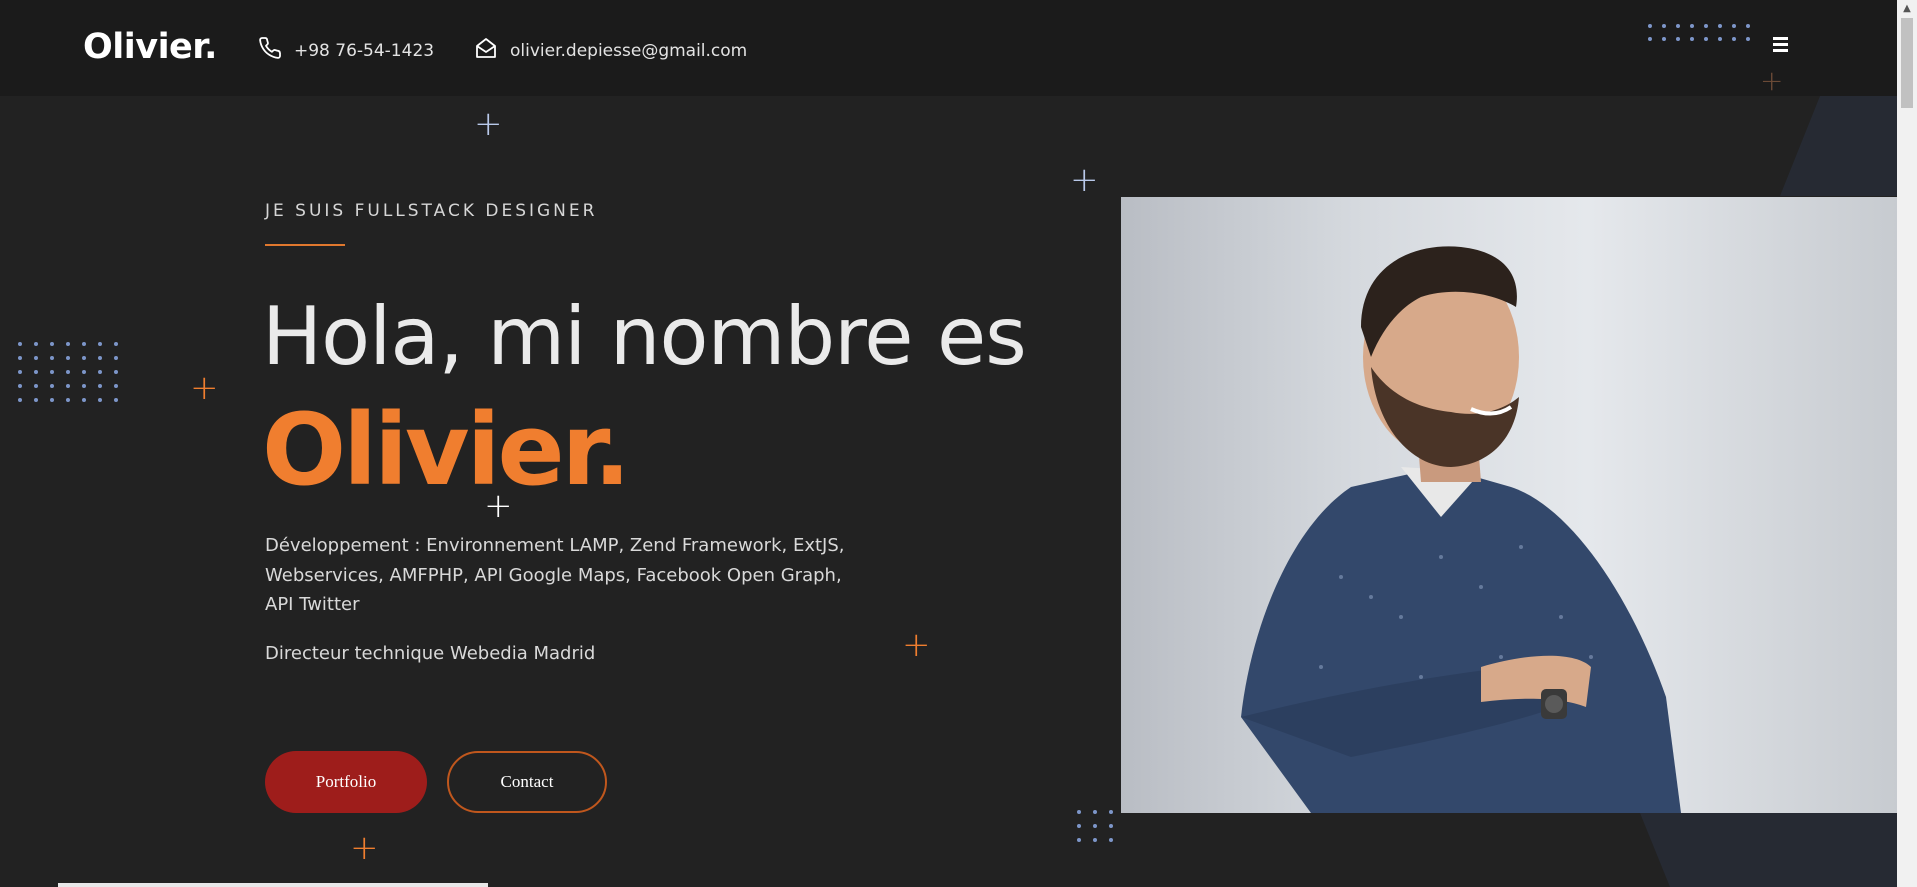 Image resolution: width=1917 pixels, height=887 pixels. I want to click on tagline-underline, so click(305, 245).